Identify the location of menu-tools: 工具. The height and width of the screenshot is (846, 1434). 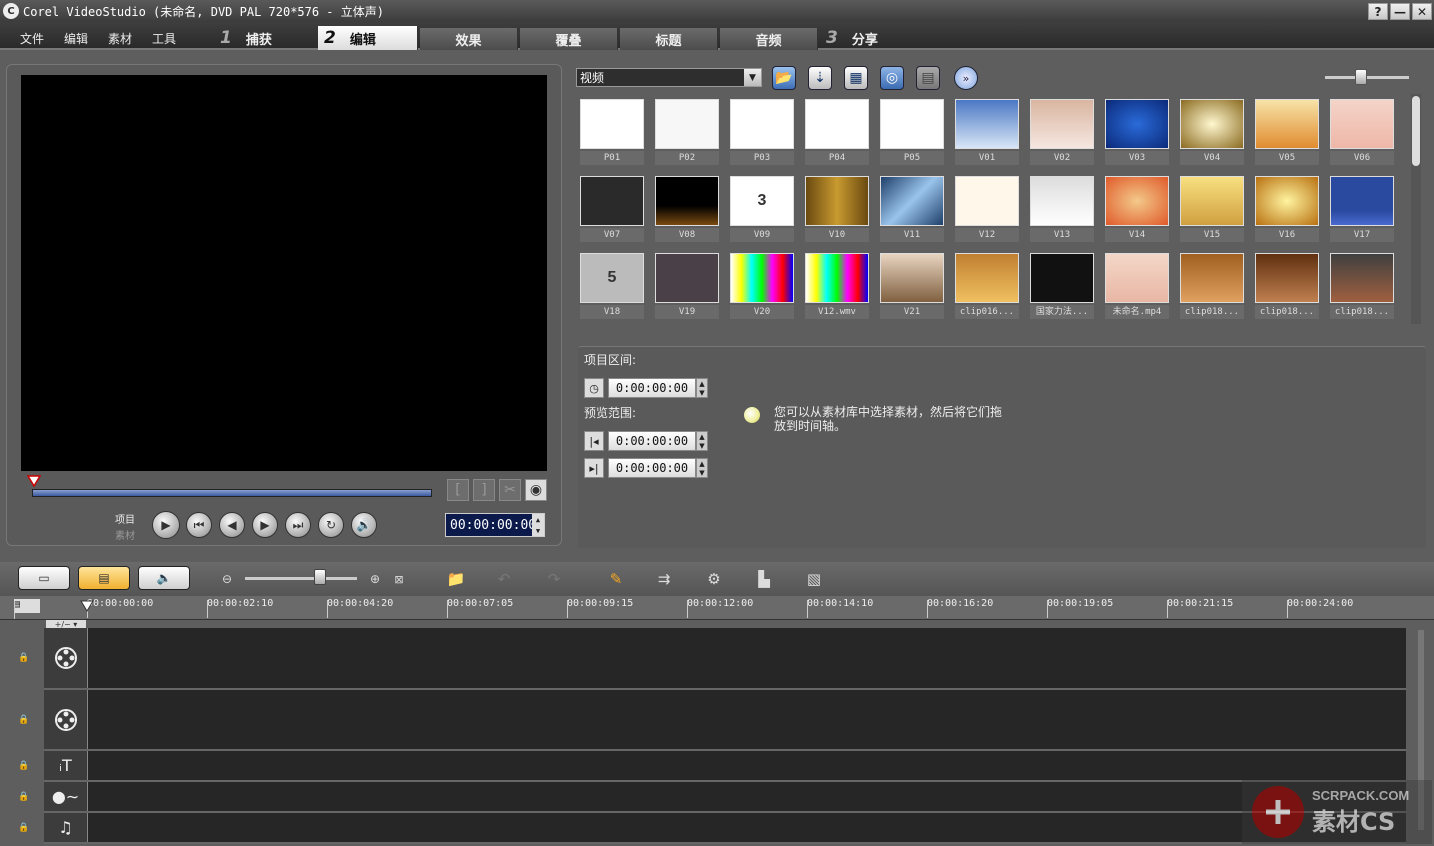
(164, 38).